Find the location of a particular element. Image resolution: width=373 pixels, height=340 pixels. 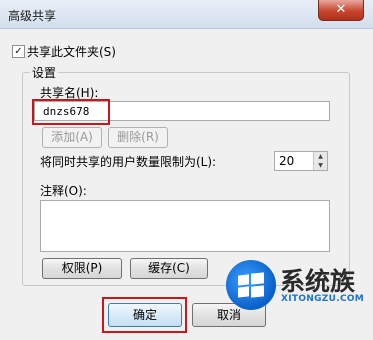

checkmark-icon: ✓ is located at coordinates (18, 51).